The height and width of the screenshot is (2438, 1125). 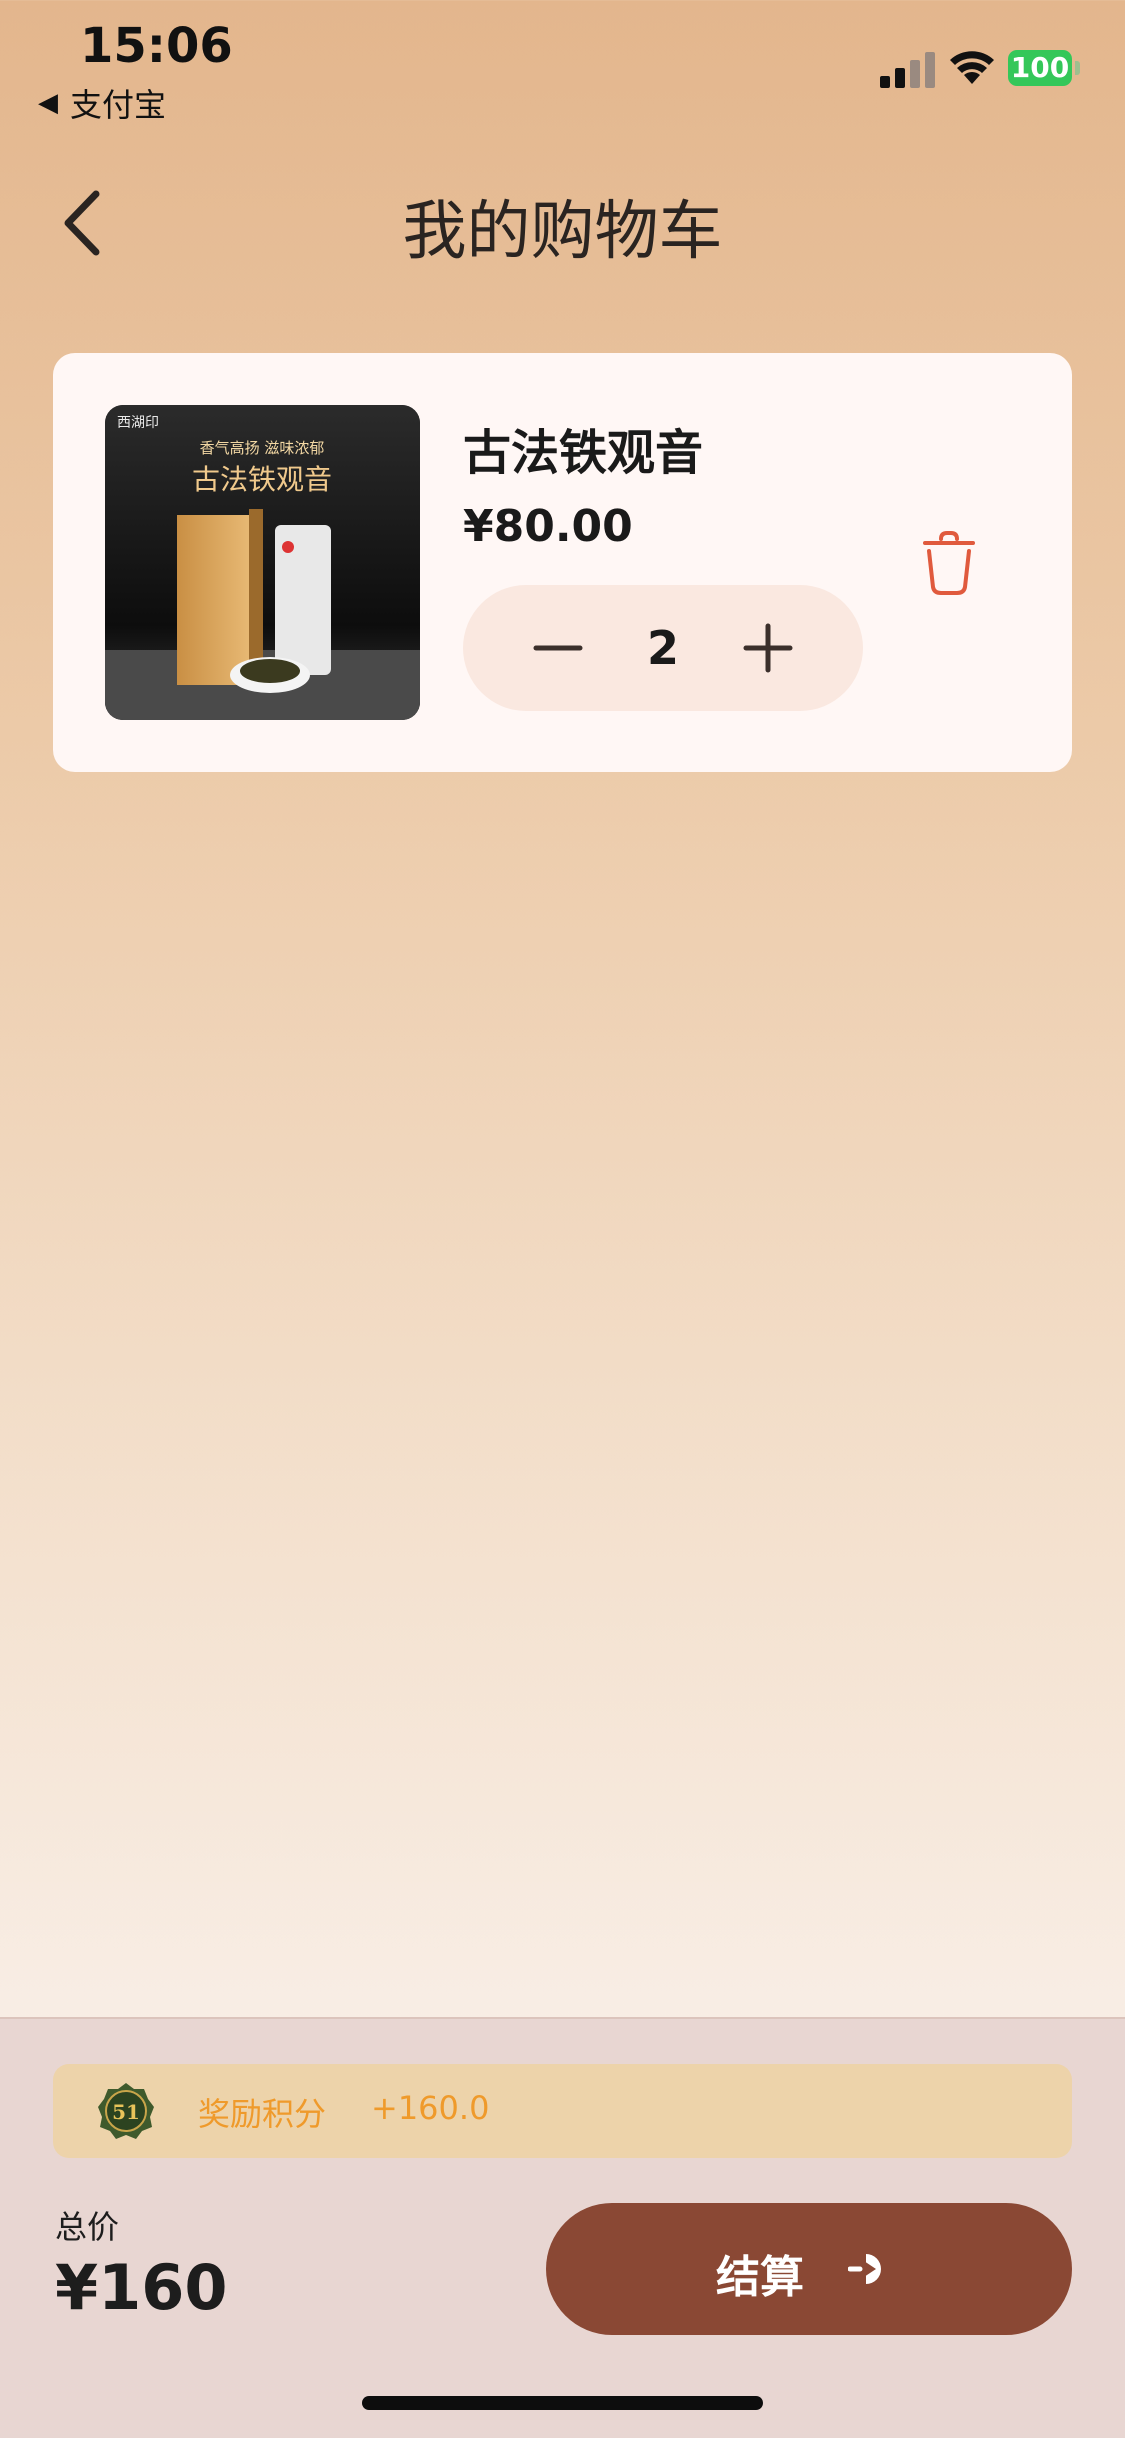 I want to click on product-image-brand: 西湖印, so click(x=138, y=423).